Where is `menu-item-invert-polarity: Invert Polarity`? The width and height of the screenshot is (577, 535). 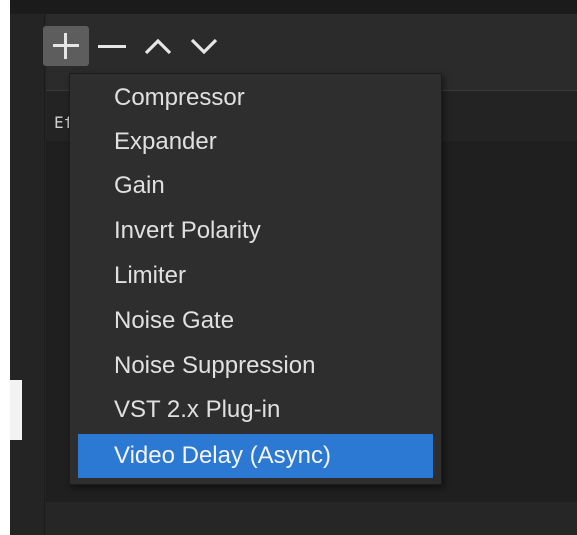 menu-item-invert-polarity: Invert Polarity is located at coordinates (255, 231).